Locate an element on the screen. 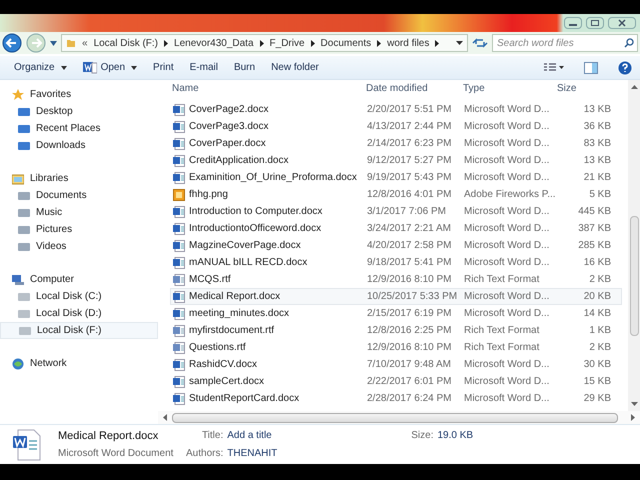  breadcrumb: Local Disk (F:) is located at coordinates (126, 43).